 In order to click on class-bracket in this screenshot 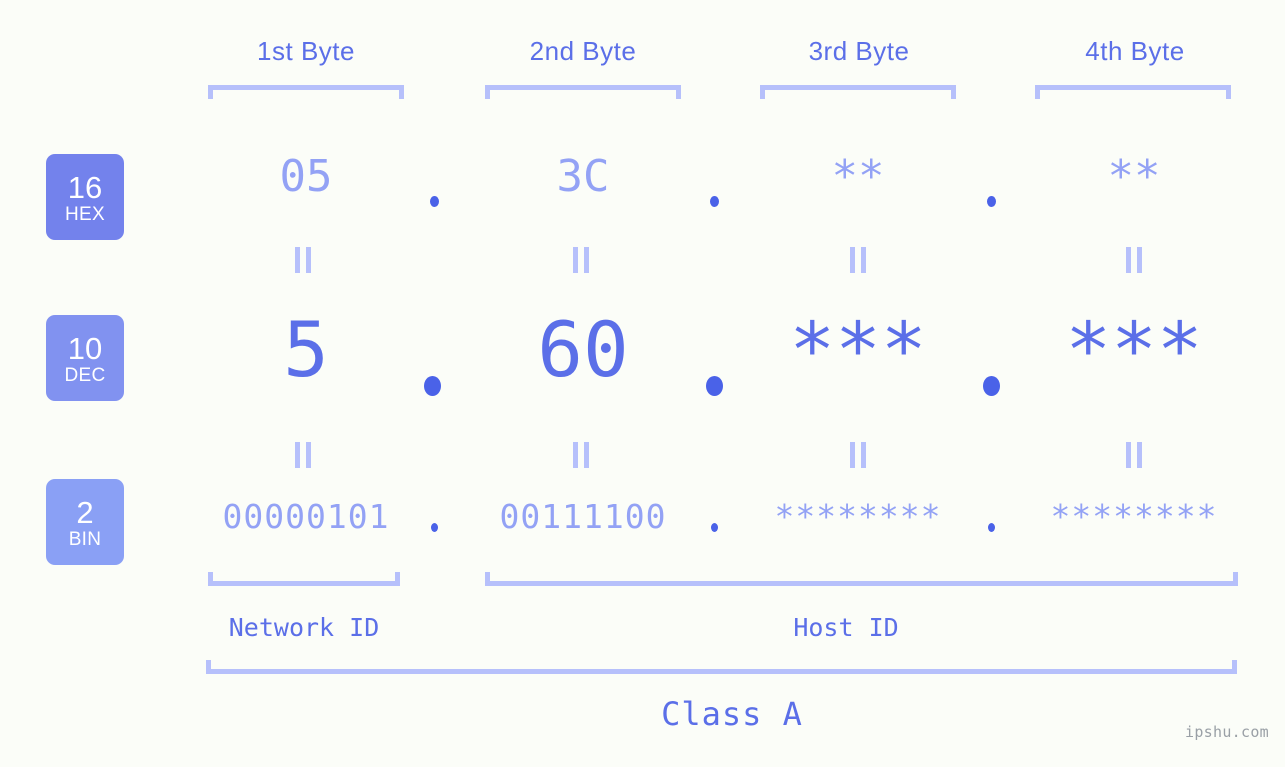, I will do `click(721, 667)`.